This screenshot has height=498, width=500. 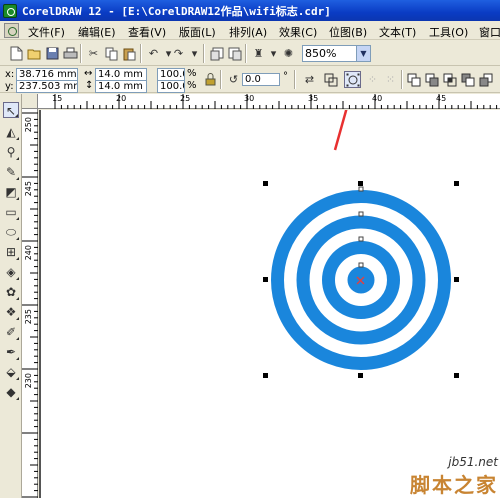 What do you see at coordinates (30, 101) in the screenshot?
I see `ruler-origin` at bounding box center [30, 101].